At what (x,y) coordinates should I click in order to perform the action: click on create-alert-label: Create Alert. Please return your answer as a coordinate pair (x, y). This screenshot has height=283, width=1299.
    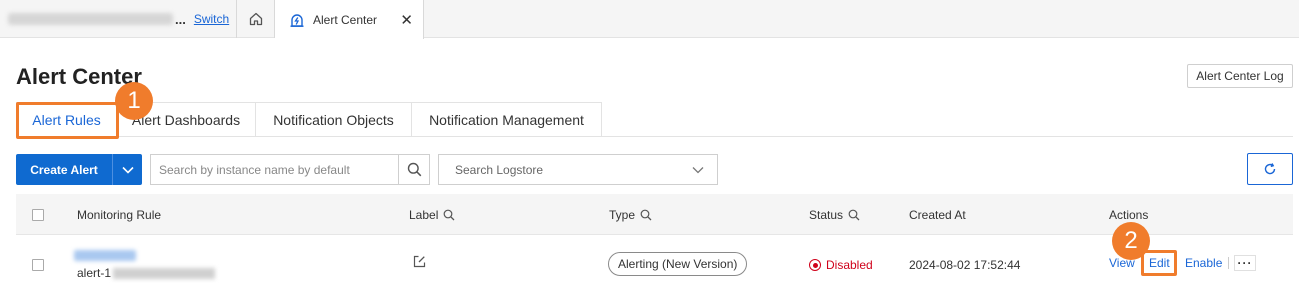
    Looking at the image, I should click on (64, 169).